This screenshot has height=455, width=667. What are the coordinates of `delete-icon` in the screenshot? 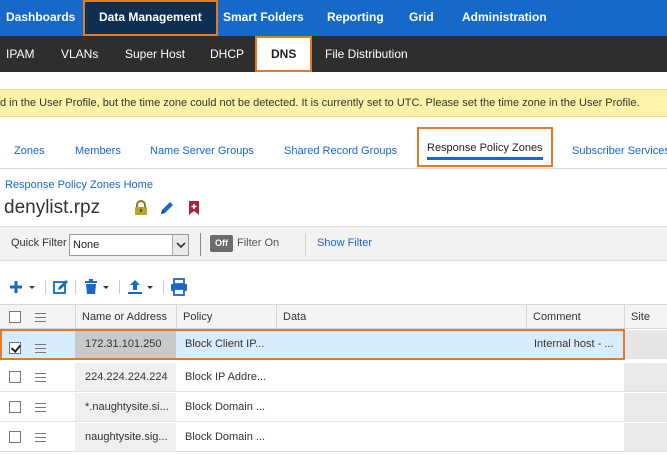 It's located at (98, 287).